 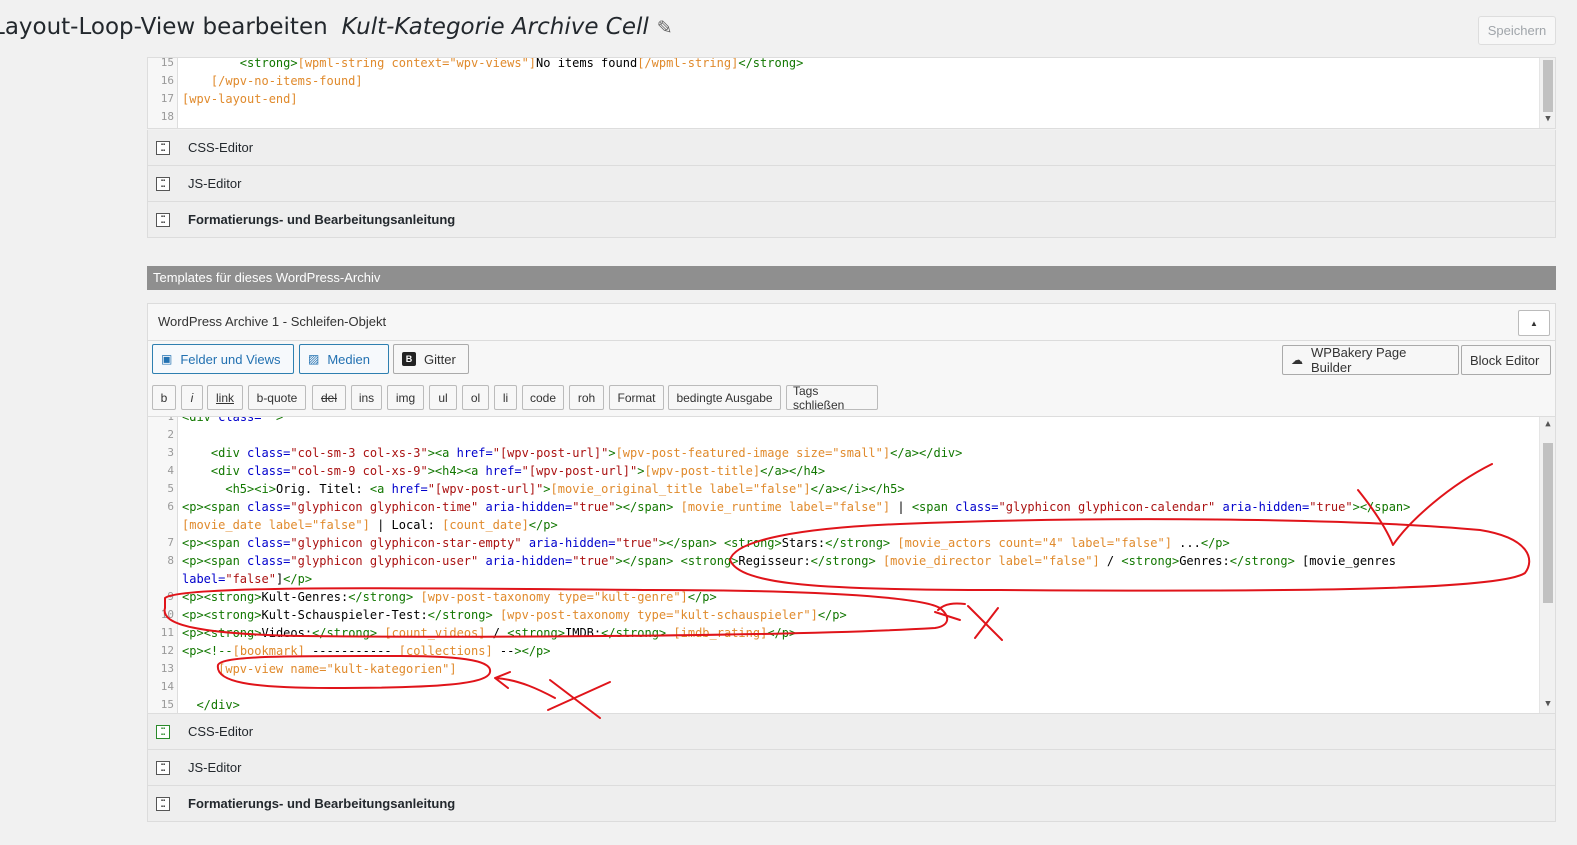 I want to click on collapse-button: ▲, so click(x=1534, y=323).